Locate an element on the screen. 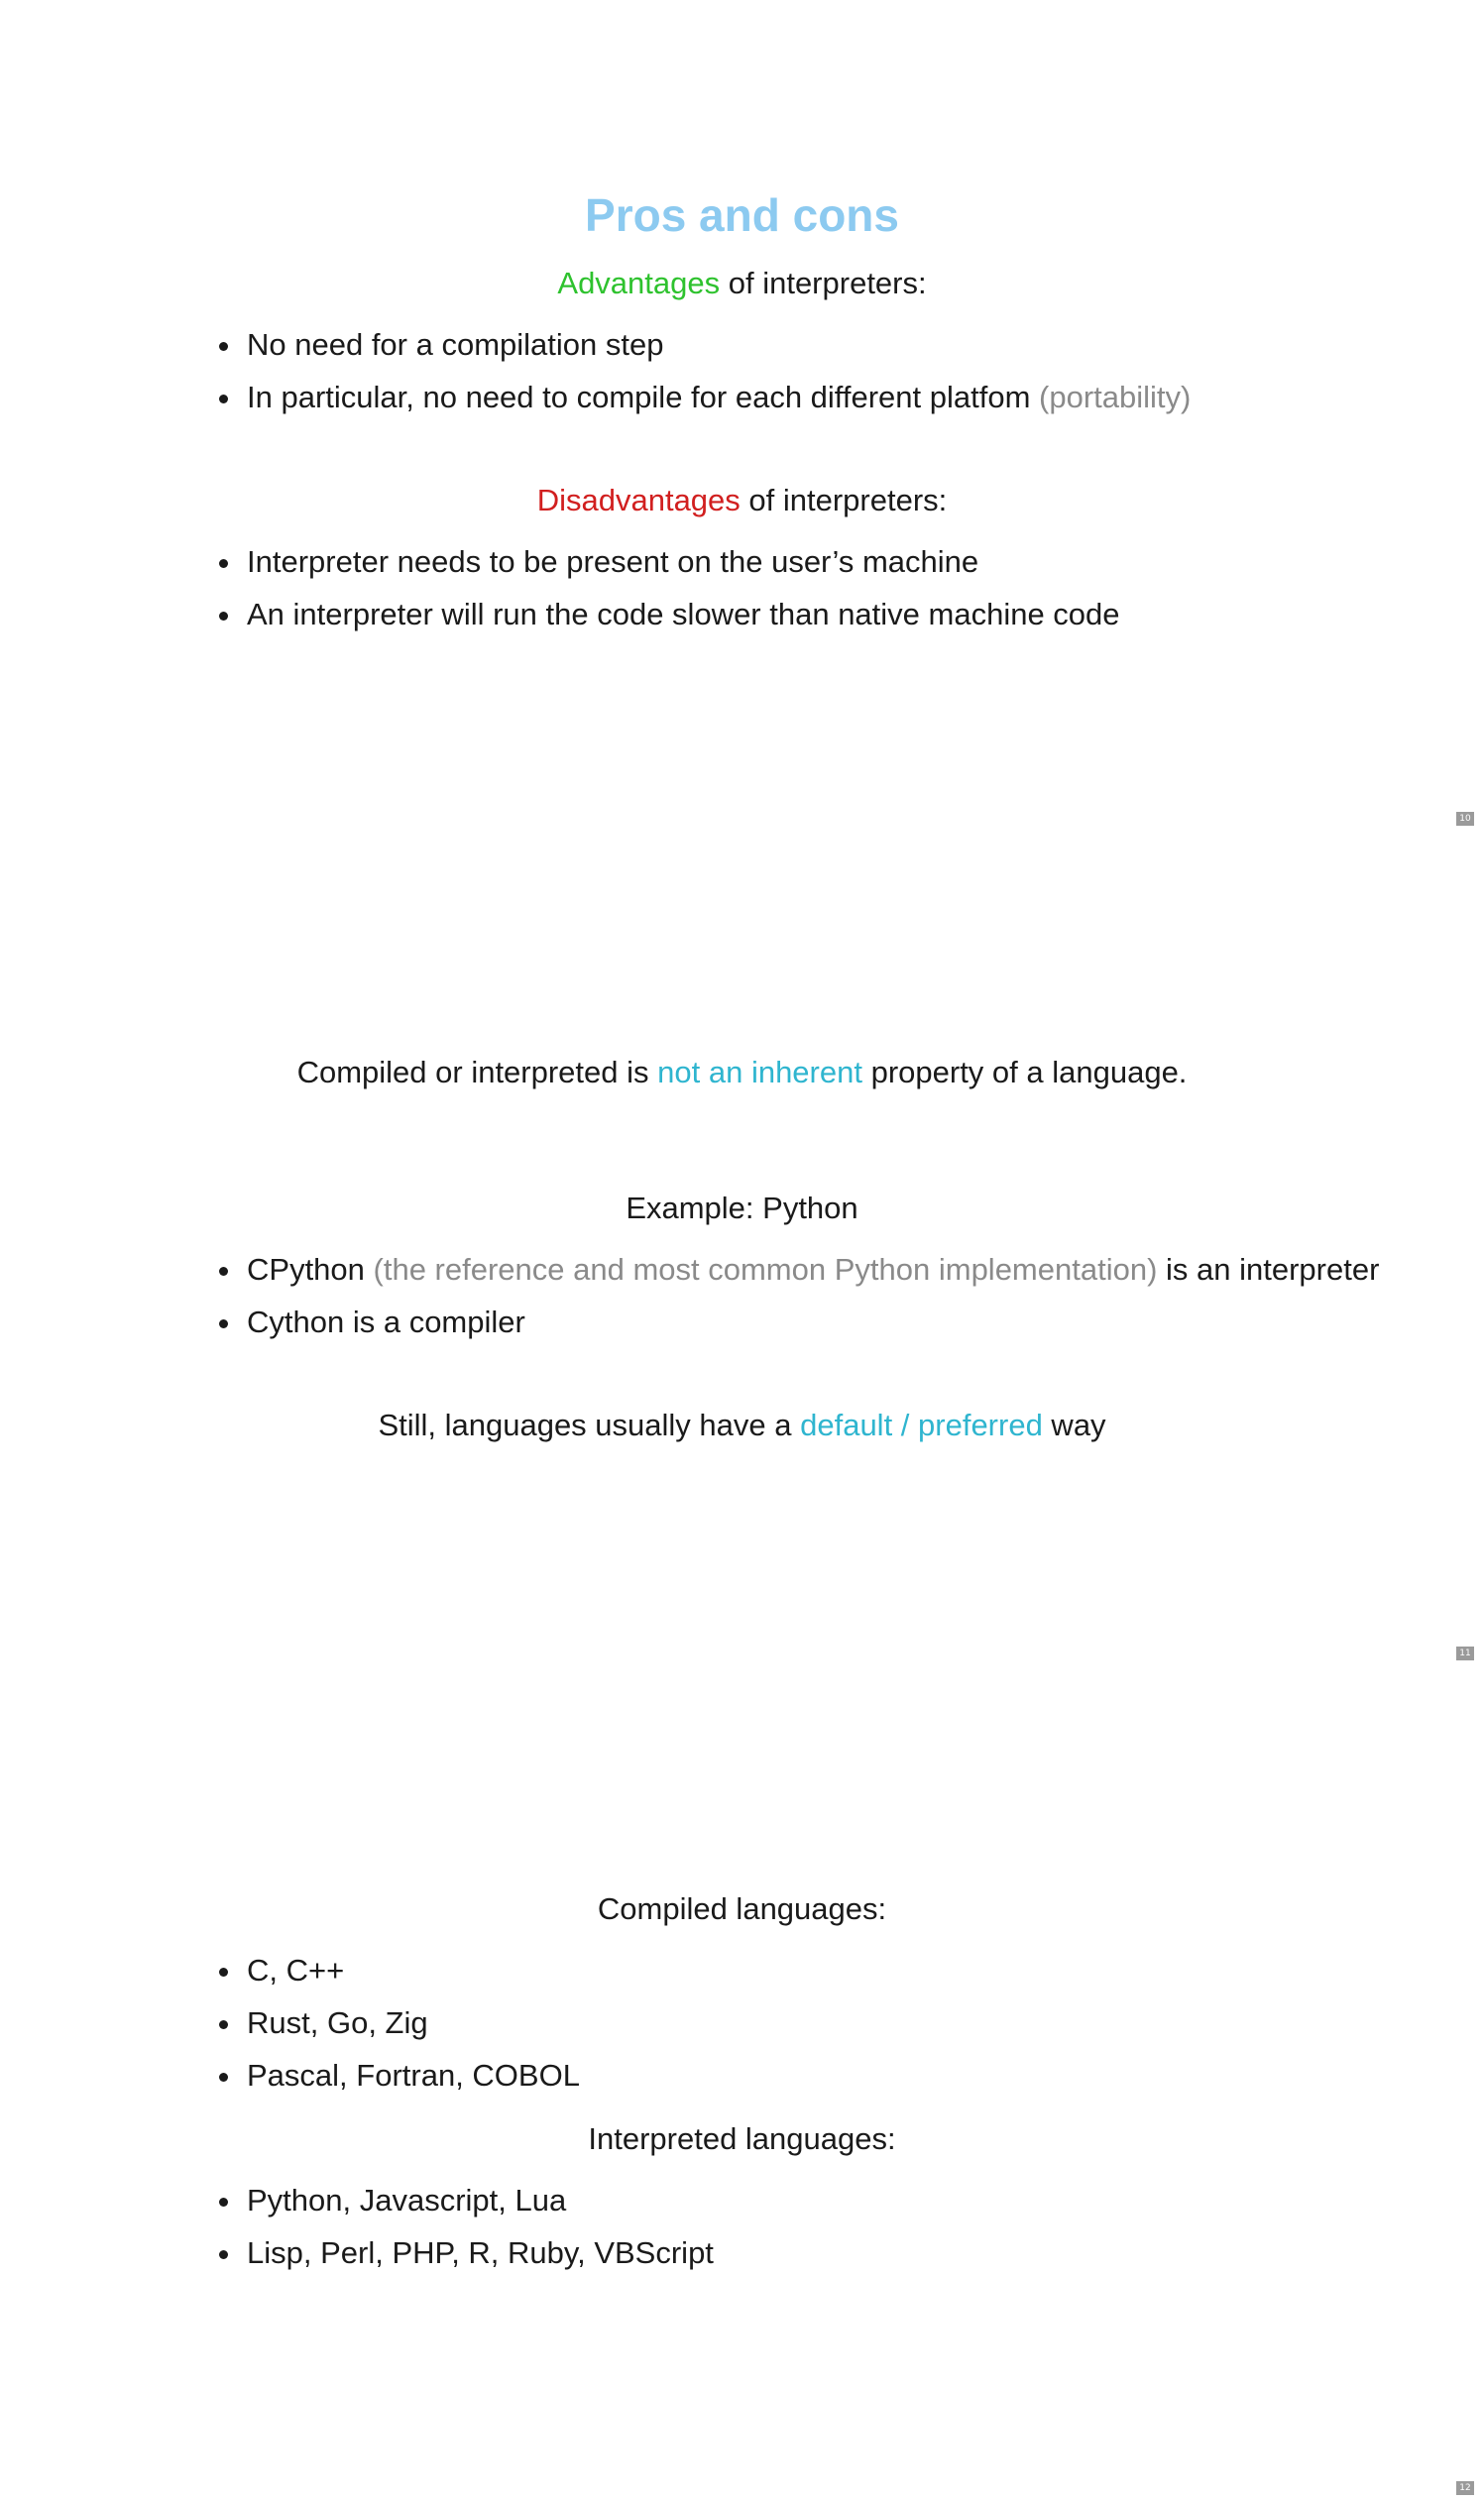  conclusion-before: Still, languages usually have a is located at coordinates (589, 1425).